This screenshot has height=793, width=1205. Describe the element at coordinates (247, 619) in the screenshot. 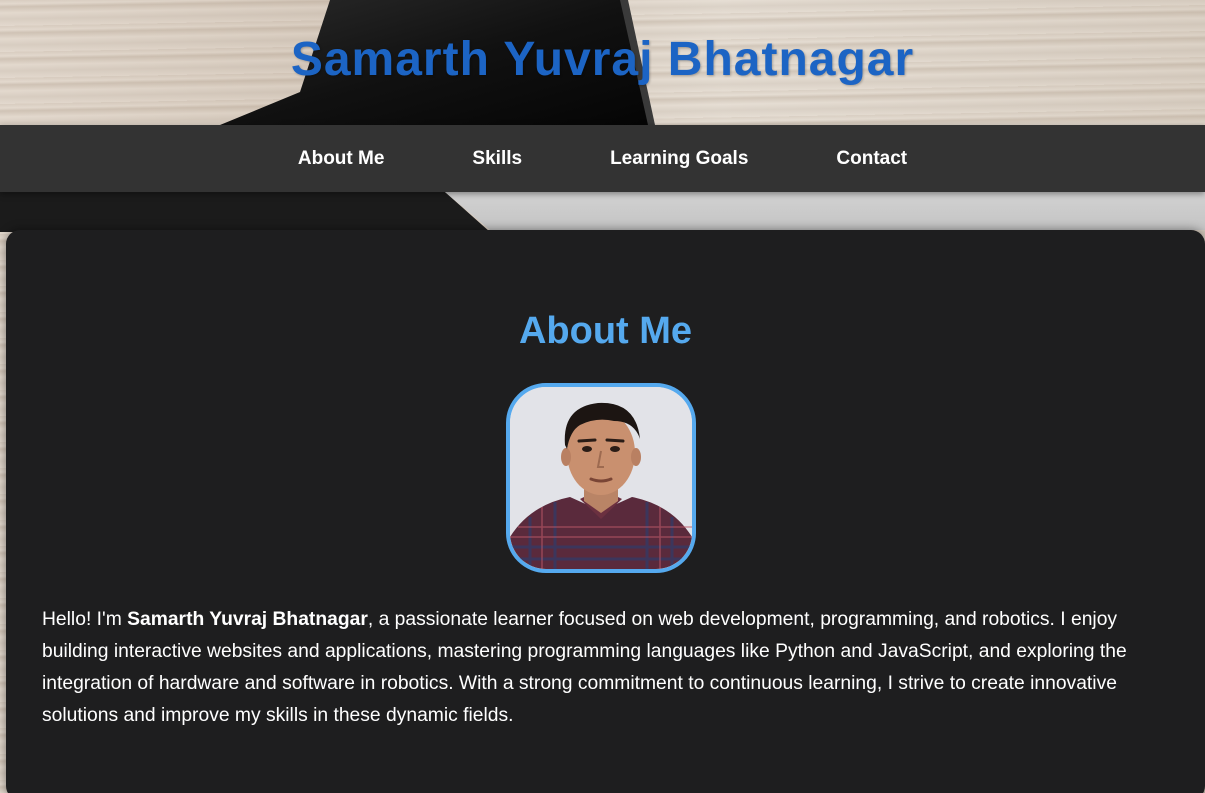

I see `bio-name: Samarth Yuvraj Bhatnagar` at that location.